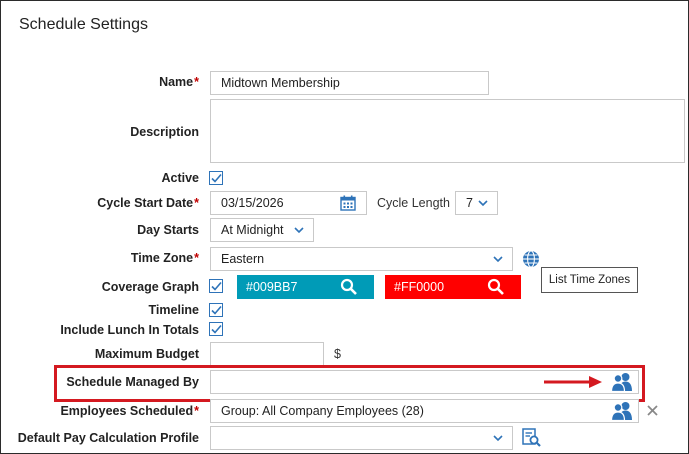 This screenshot has height=454, width=689. What do you see at coordinates (361, 438) in the screenshot?
I see `pay-calc-select` at bounding box center [361, 438].